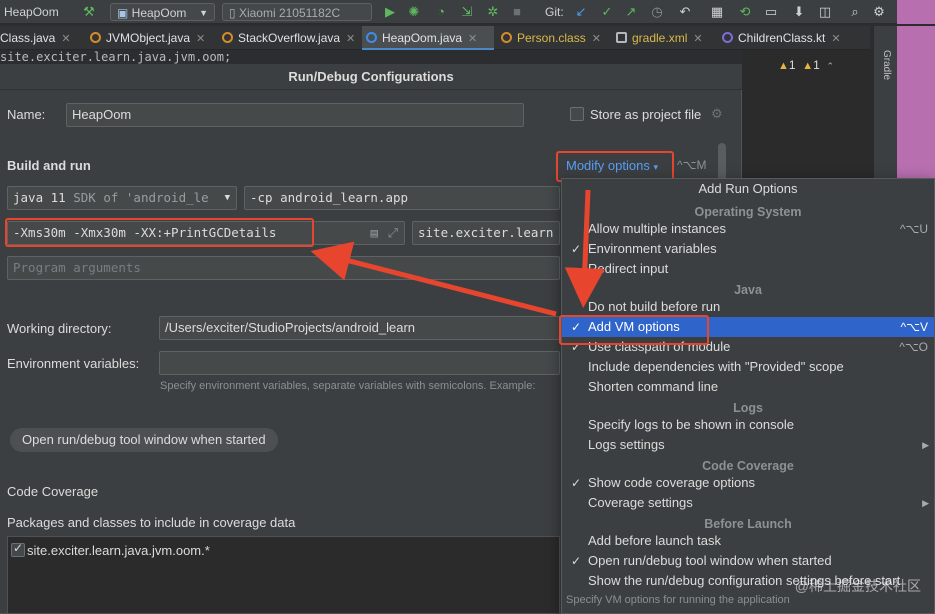 The width and height of the screenshot is (935, 614). What do you see at coordinates (857, 586) in the screenshot?
I see `watermark: @稀土掘金技术社区` at bounding box center [857, 586].